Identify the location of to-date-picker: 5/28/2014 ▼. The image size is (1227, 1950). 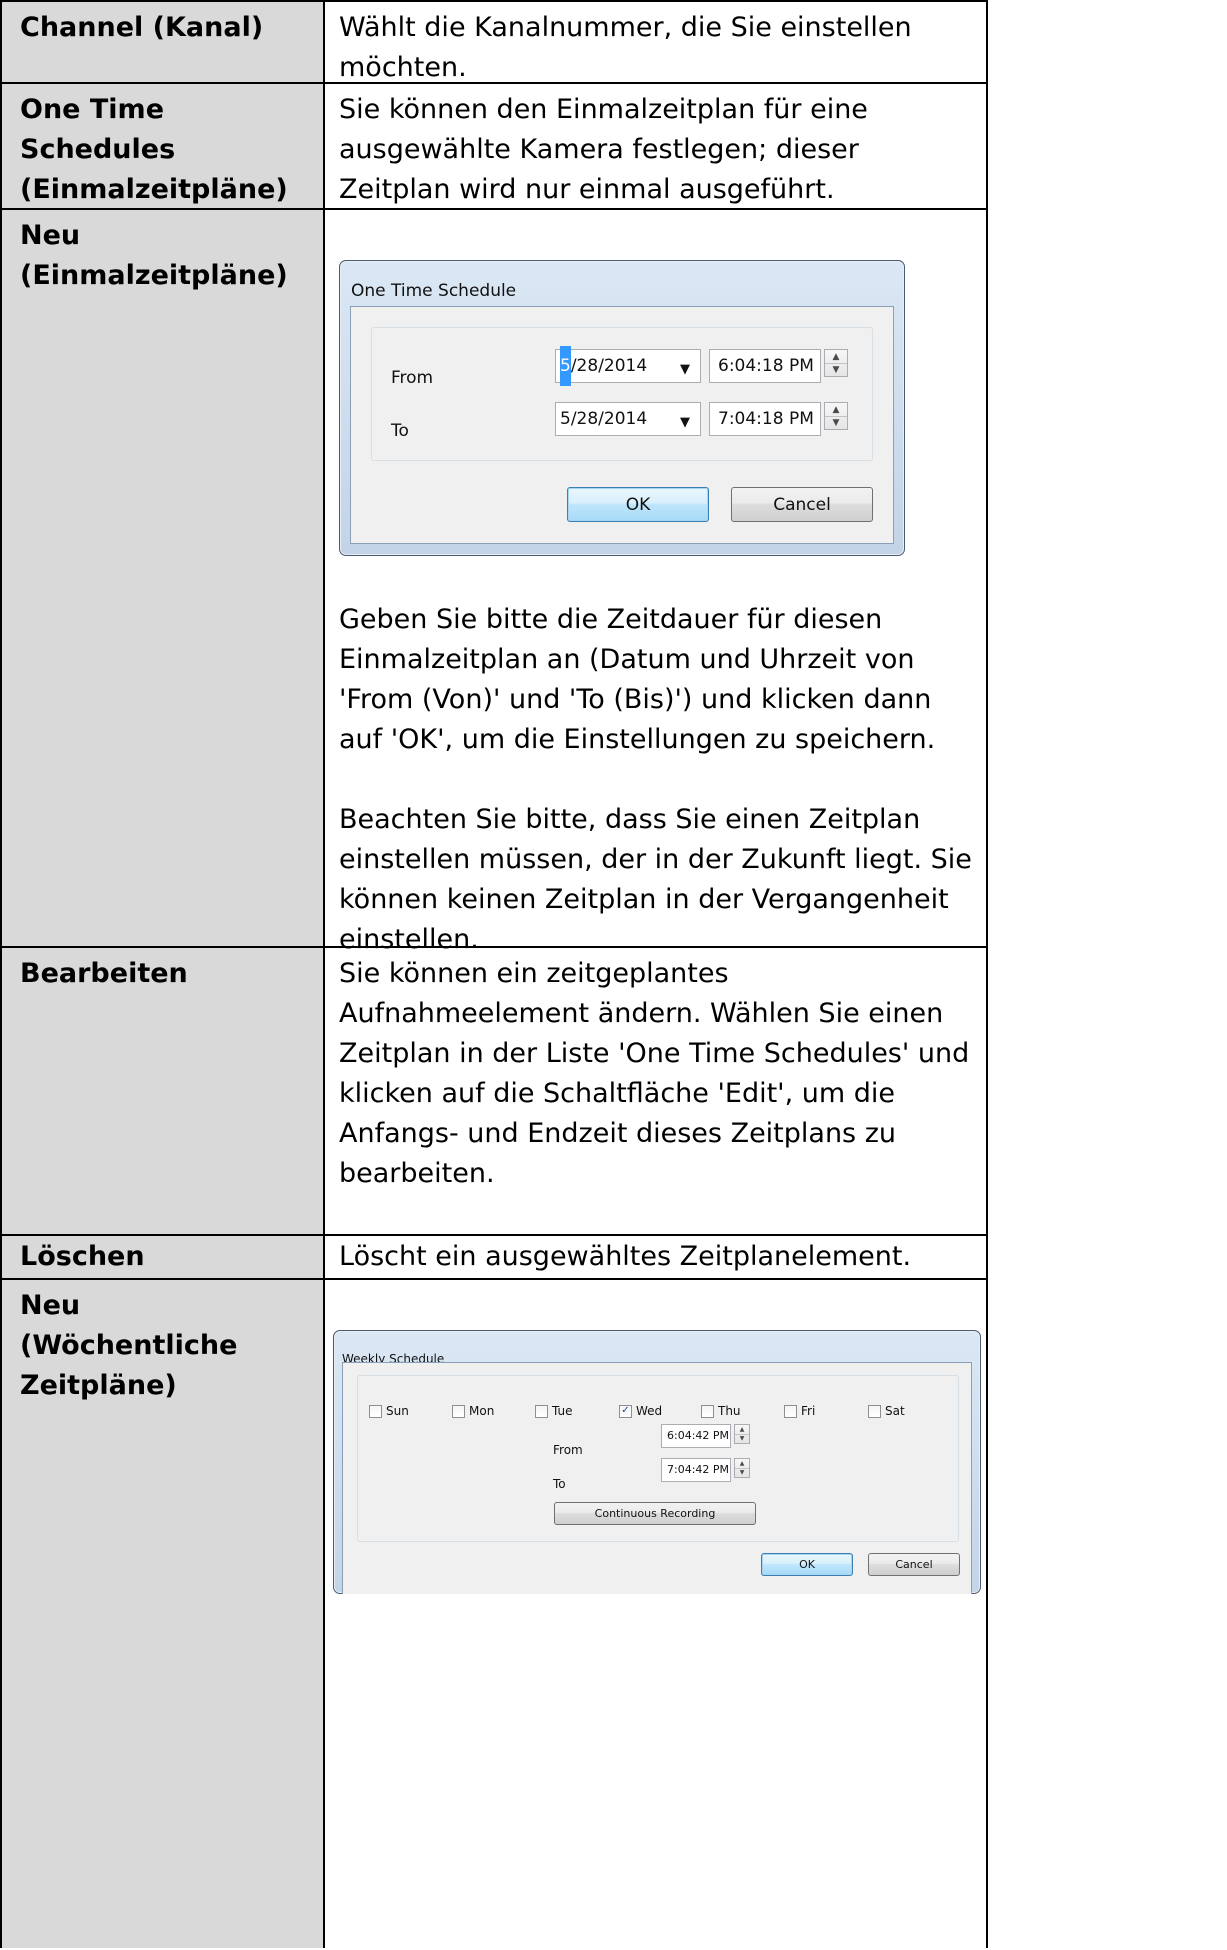
(628, 419).